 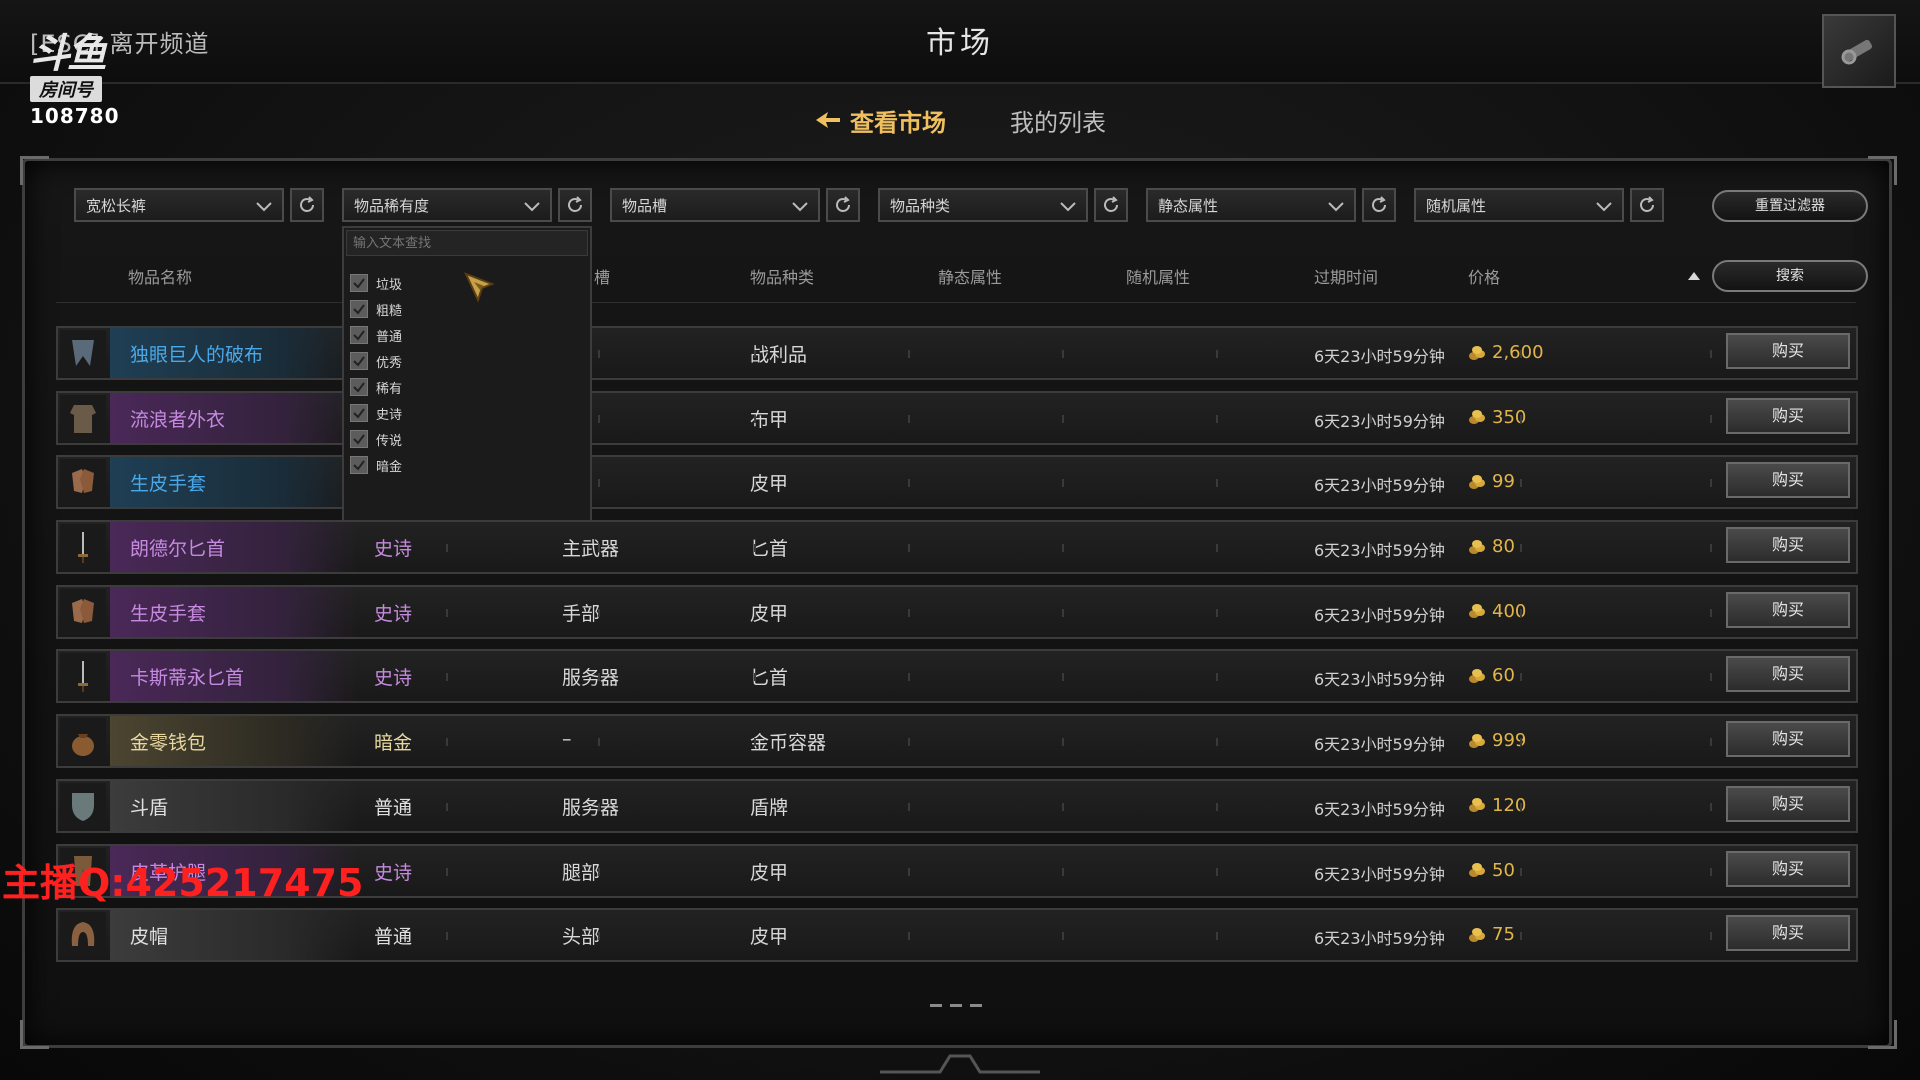 What do you see at coordinates (1379, 551) in the screenshot?
I see `item-expire: 6天23小时59分钟` at bounding box center [1379, 551].